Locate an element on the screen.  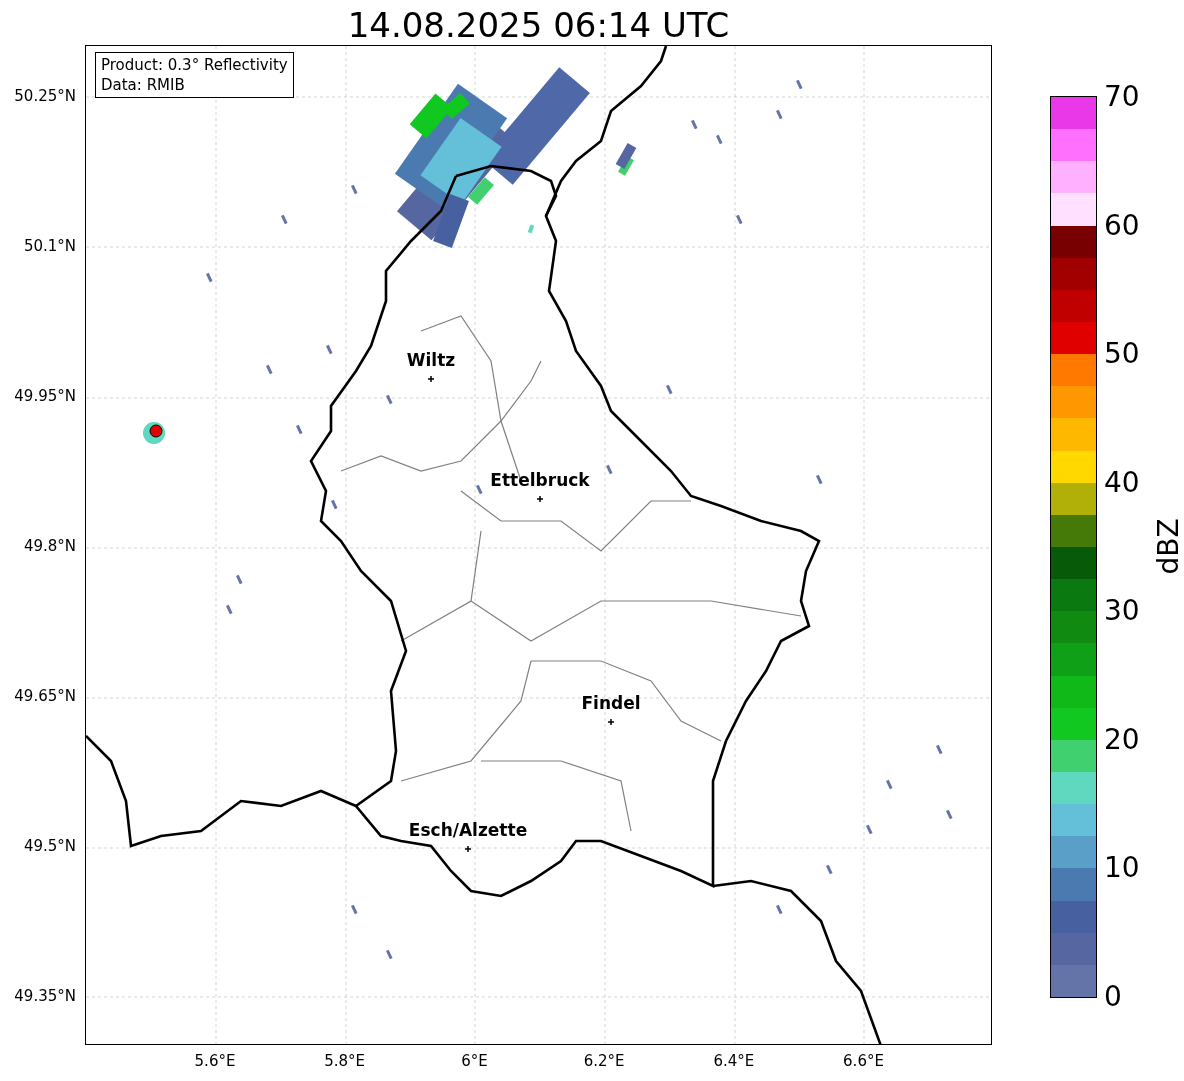
tick-label: 50.1°N is located at coordinates (49, 246).